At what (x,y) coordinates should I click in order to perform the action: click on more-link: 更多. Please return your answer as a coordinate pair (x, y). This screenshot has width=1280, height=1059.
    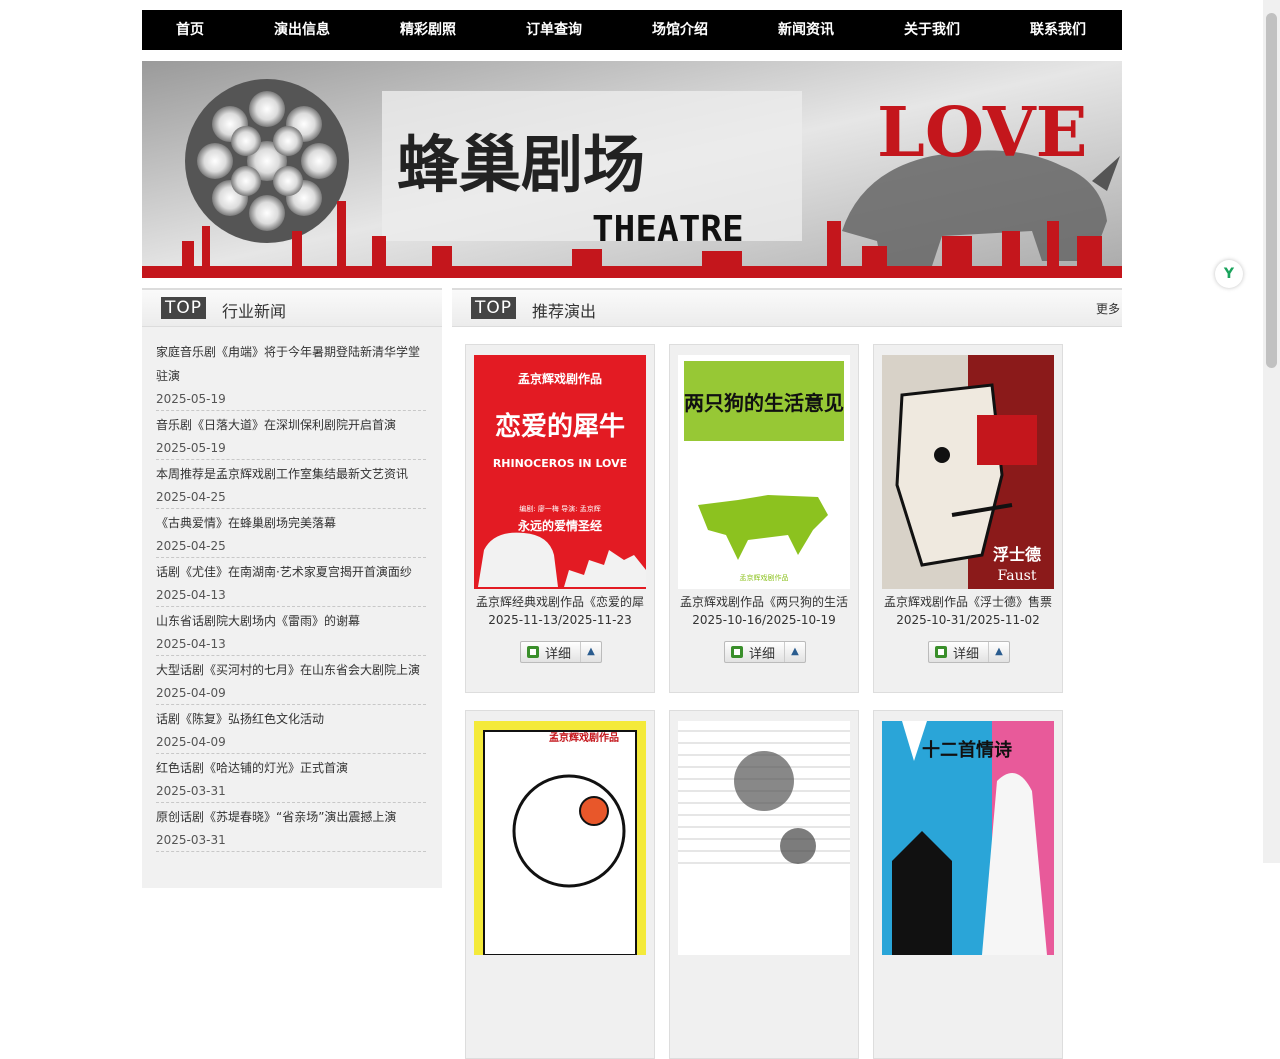
    Looking at the image, I should click on (1108, 308).